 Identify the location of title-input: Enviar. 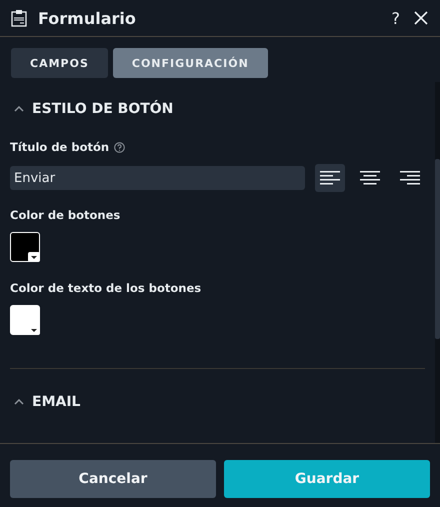
(157, 178).